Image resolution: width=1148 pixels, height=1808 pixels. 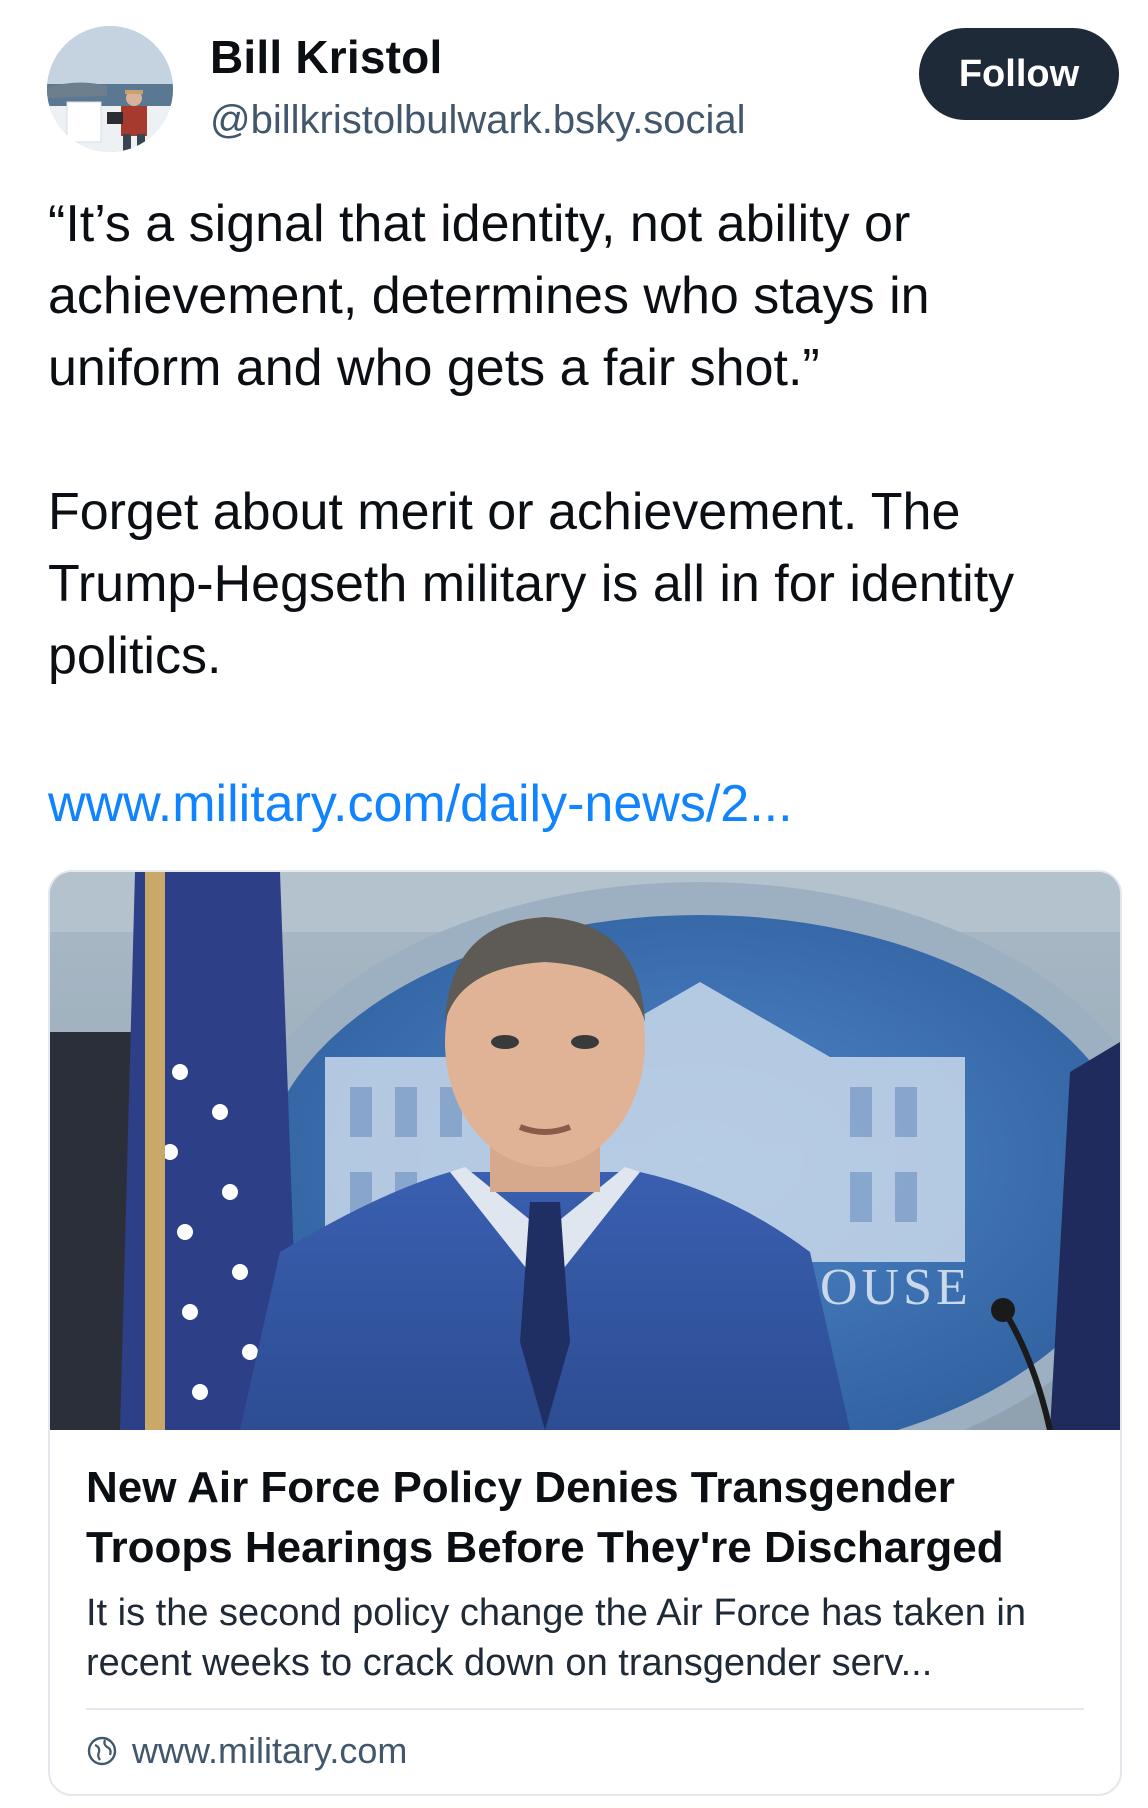 I want to click on author-avatar, so click(x=110, y=89).